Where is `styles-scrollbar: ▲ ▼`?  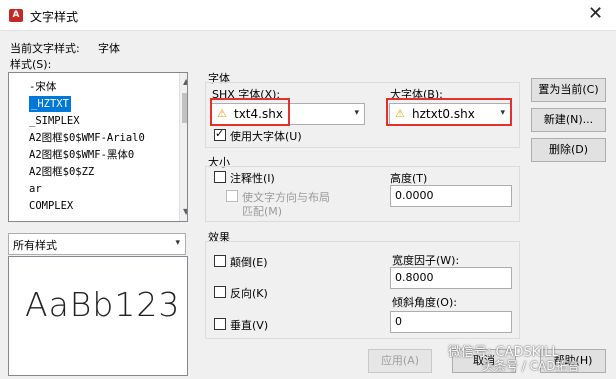 styles-scrollbar: ▲ ▼ is located at coordinates (183, 147).